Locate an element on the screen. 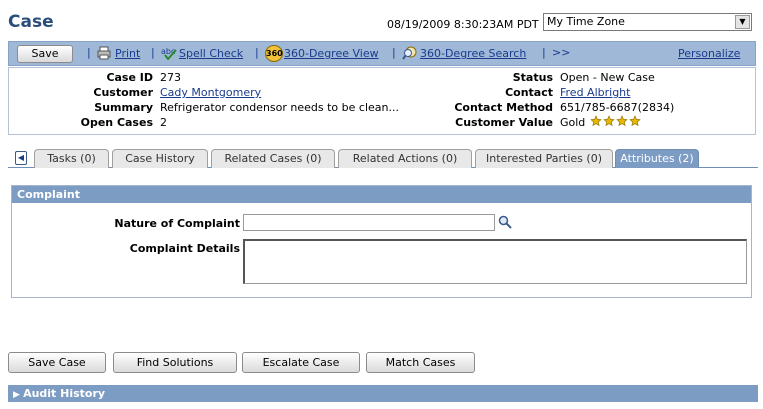 Image resolution: width=763 pixels, height=409 pixels. 360-degree-search-link: 360-Degree Search is located at coordinates (473, 53).